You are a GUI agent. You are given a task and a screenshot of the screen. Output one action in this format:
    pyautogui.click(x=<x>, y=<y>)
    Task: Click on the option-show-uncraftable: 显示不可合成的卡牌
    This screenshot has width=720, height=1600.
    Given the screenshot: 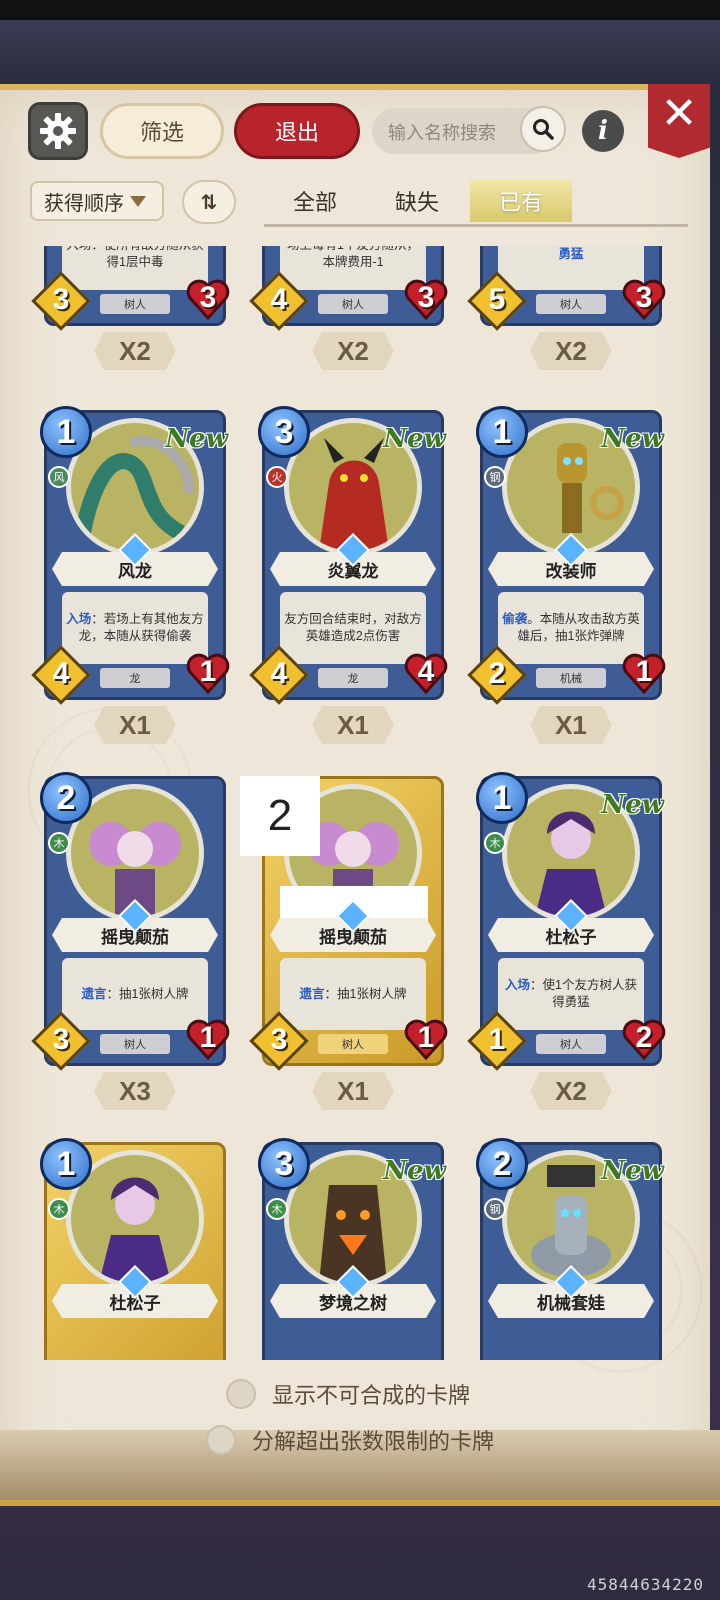 What is the action you would take?
    pyautogui.click(x=348, y=1394)
    